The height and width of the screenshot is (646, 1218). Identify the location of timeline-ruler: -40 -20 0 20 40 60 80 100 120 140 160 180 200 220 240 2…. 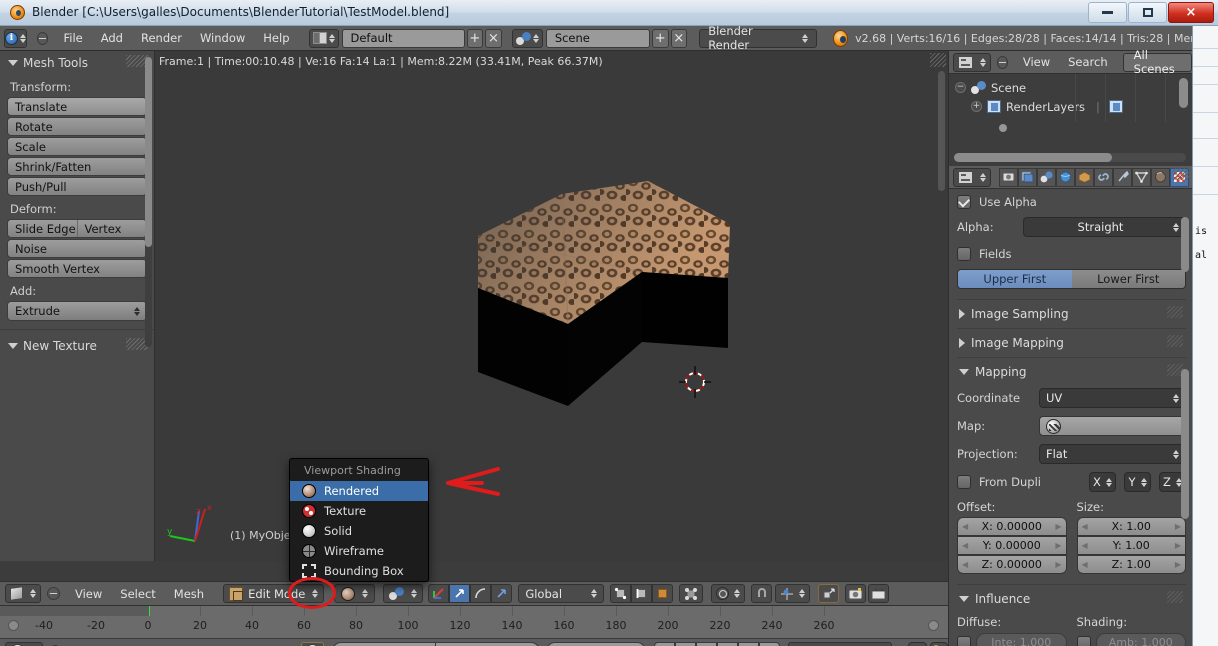
(474, 627).